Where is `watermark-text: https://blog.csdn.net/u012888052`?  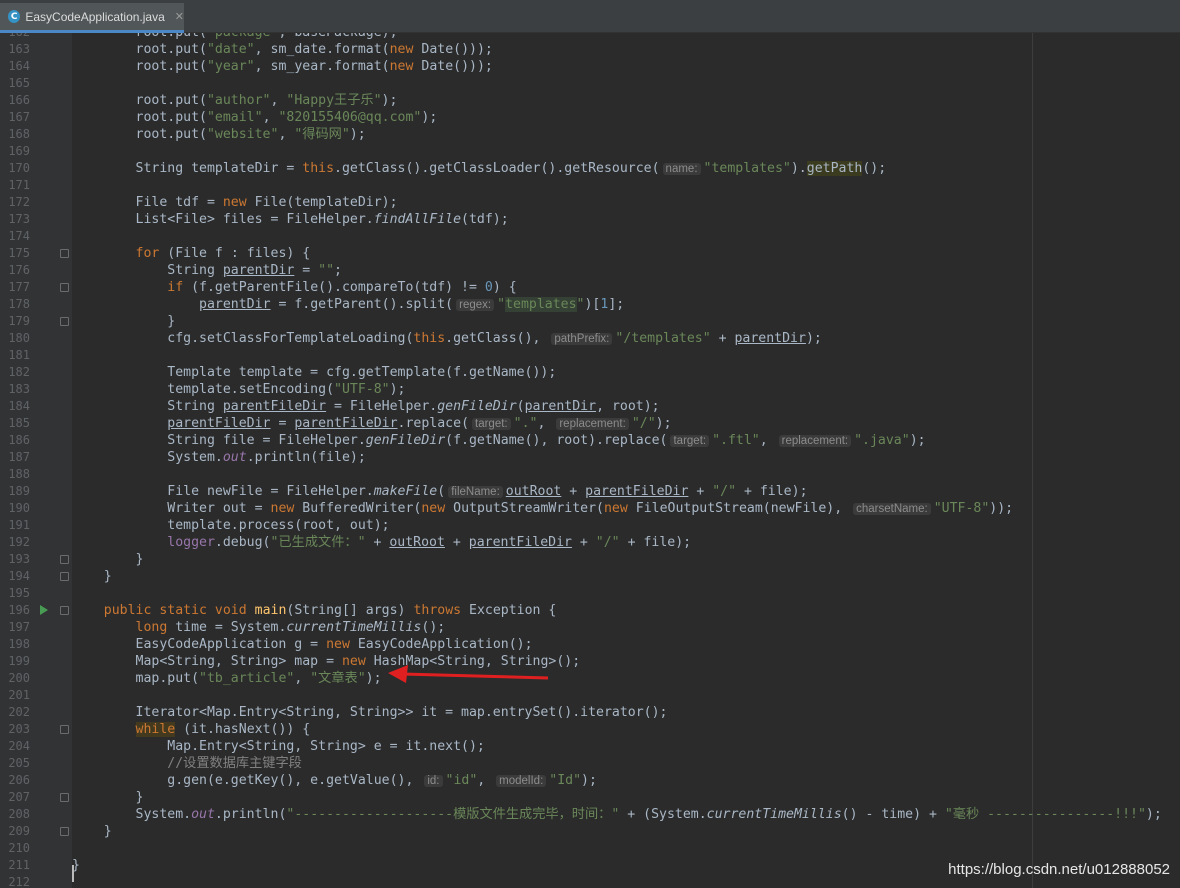 watermark-text: https://blog.csdn.net/u012888052 is located at coordinates (1059, 869).